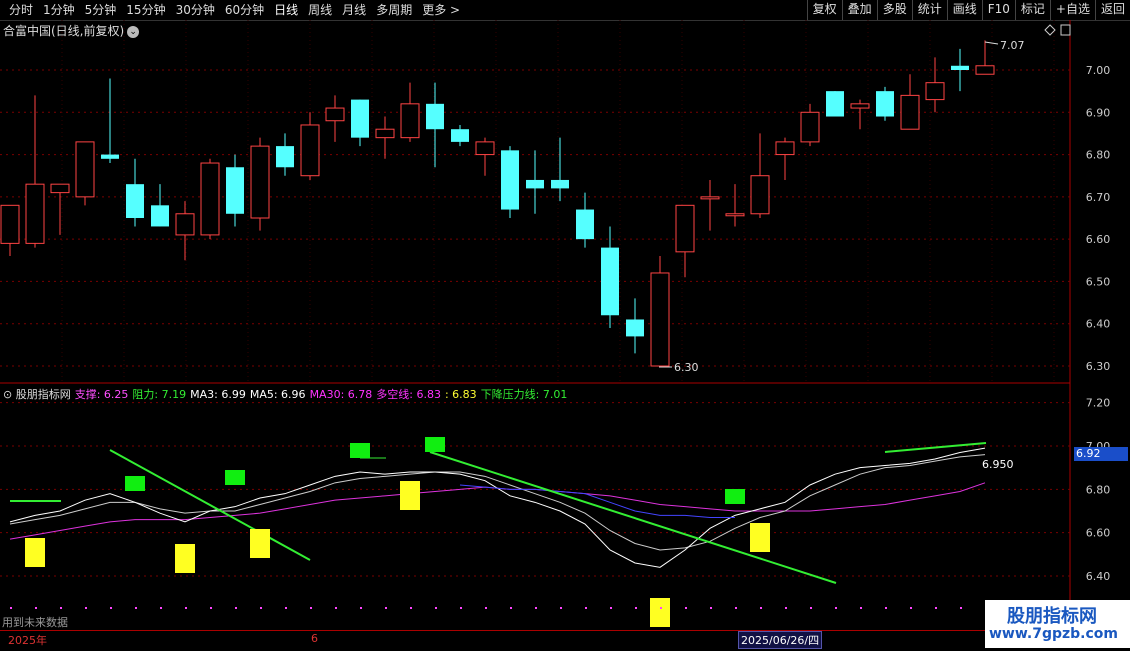 The image size is (1130, 651). What do you see at coordinates (524, 394) in the screenshot?
I see `indicator-value-7: 下降压力线: 7.01` at bounding box center [524, 394].